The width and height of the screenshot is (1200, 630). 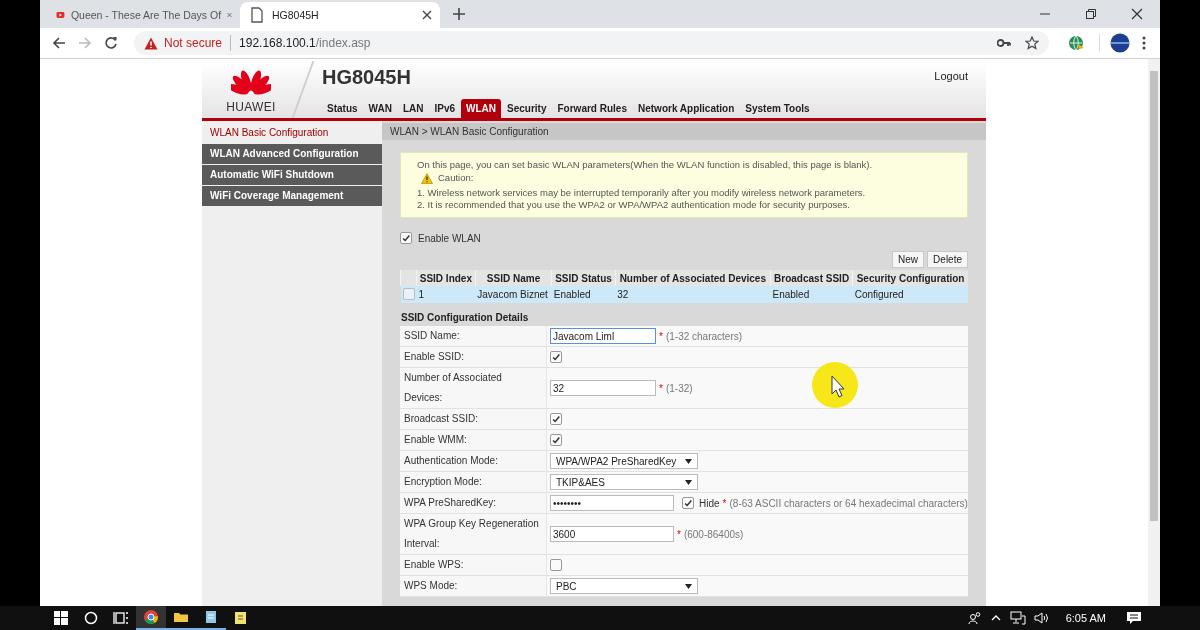 What do you see at coordinates (612, 534) in the screenshot?
I see `input-field: 3600` at bounding box center [612, 534].